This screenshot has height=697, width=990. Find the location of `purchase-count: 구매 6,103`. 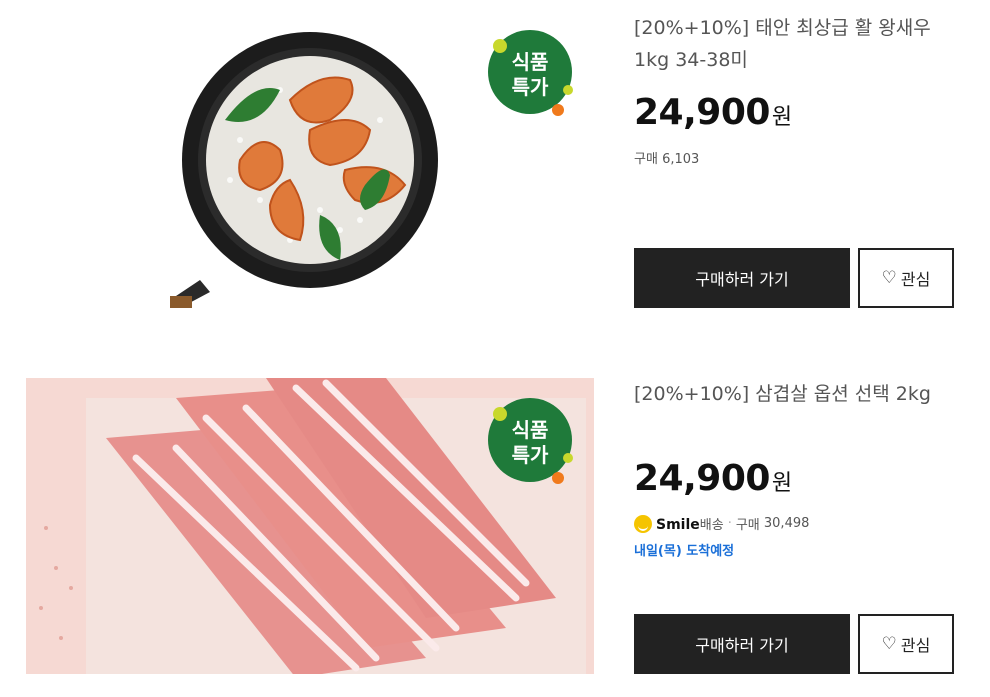

purchase-count: 구매 6,103 is located at coordinates (666, 157).